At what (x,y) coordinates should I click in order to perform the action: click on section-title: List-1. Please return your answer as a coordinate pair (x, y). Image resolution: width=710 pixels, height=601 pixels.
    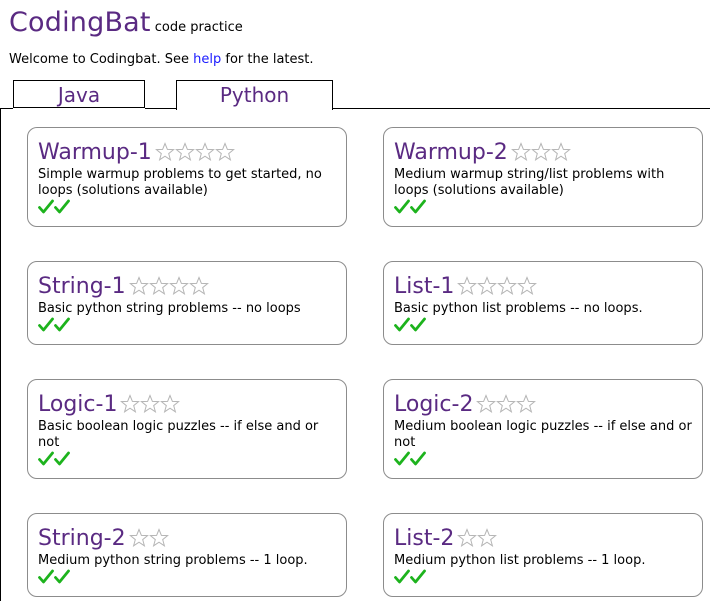
    Looking at the image, I should click on (424, 286).